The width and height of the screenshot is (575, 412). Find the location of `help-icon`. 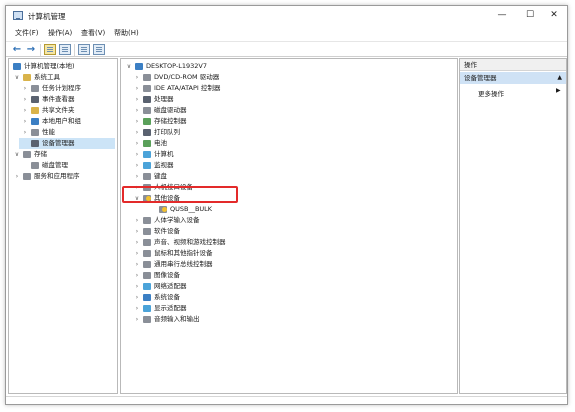

help-icon is located at coordinates (84, 49).